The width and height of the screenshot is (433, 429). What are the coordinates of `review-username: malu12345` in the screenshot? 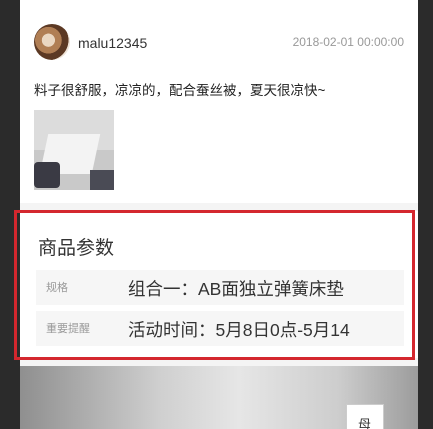 It's located at (113, 43).